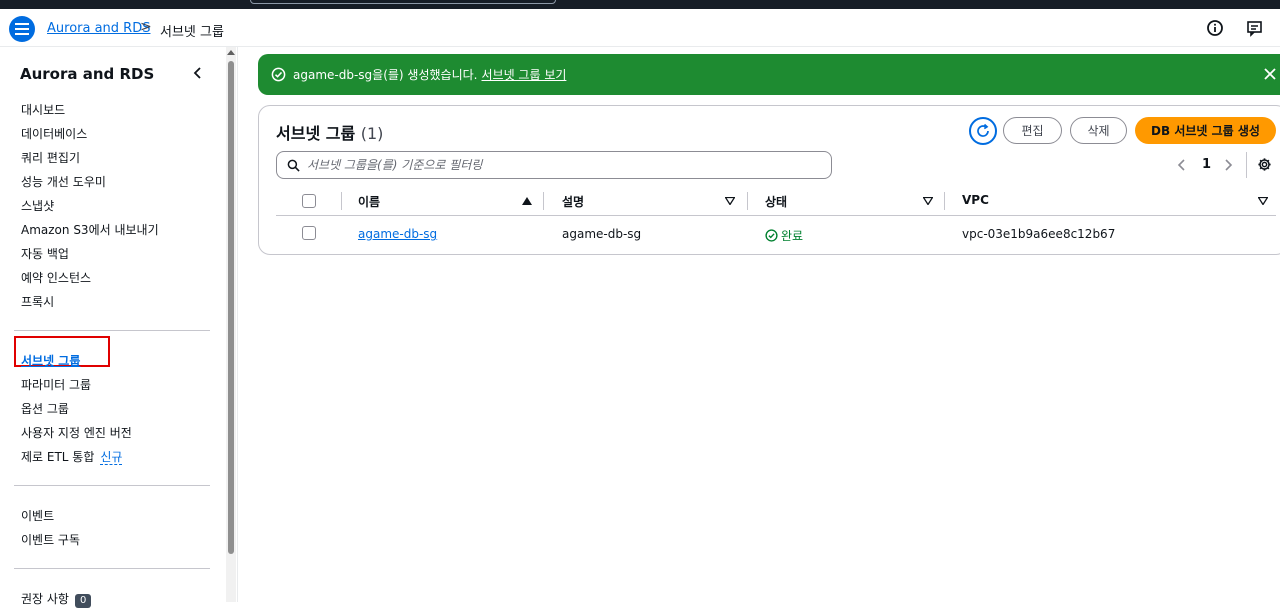 The height and width of the screenshot is (608, 1280). What do you see at coordinates (231, 52) in the screenshot?
I see `scroll-up-arrow-icon` at bounding box center [231, 52].